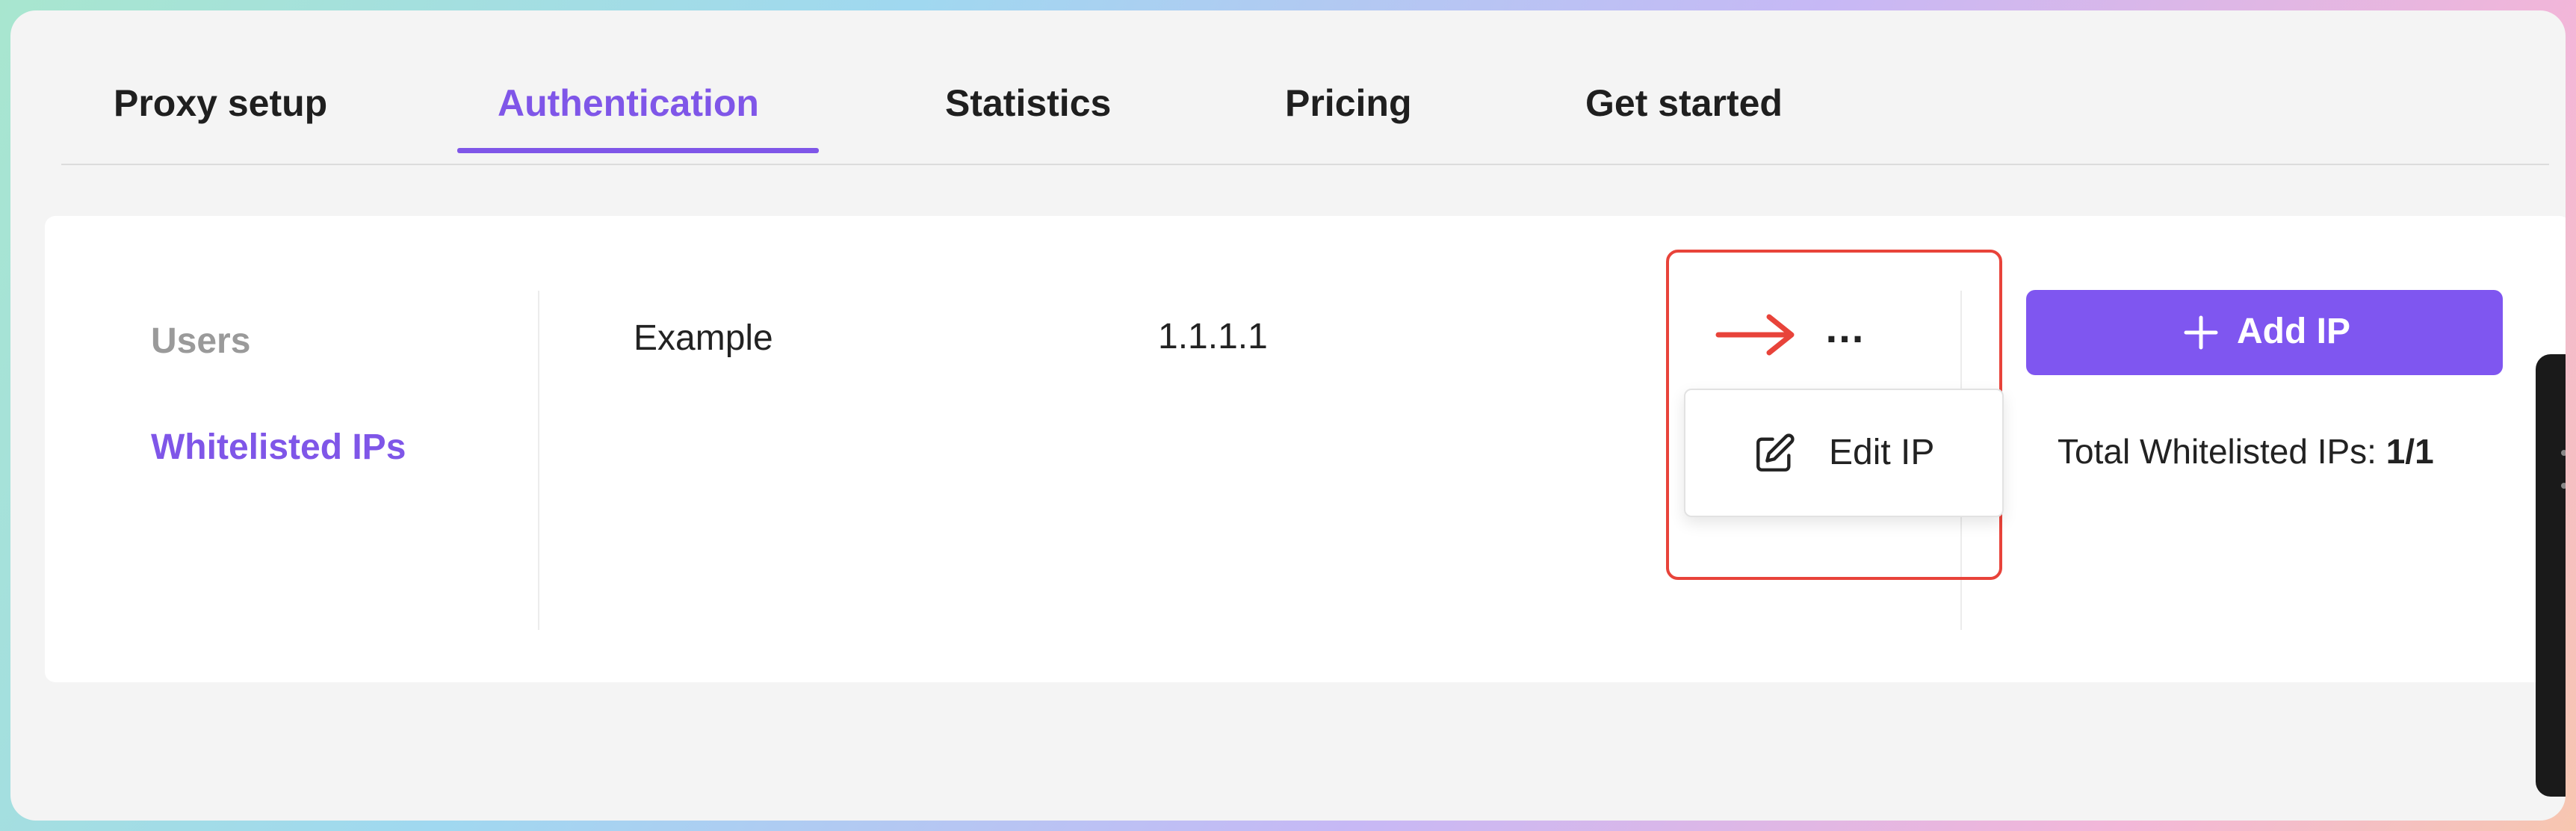 Image resolution: width=2576 pixels, height=831 pixels. I want to click on edit-icon, so click(1775, 453).